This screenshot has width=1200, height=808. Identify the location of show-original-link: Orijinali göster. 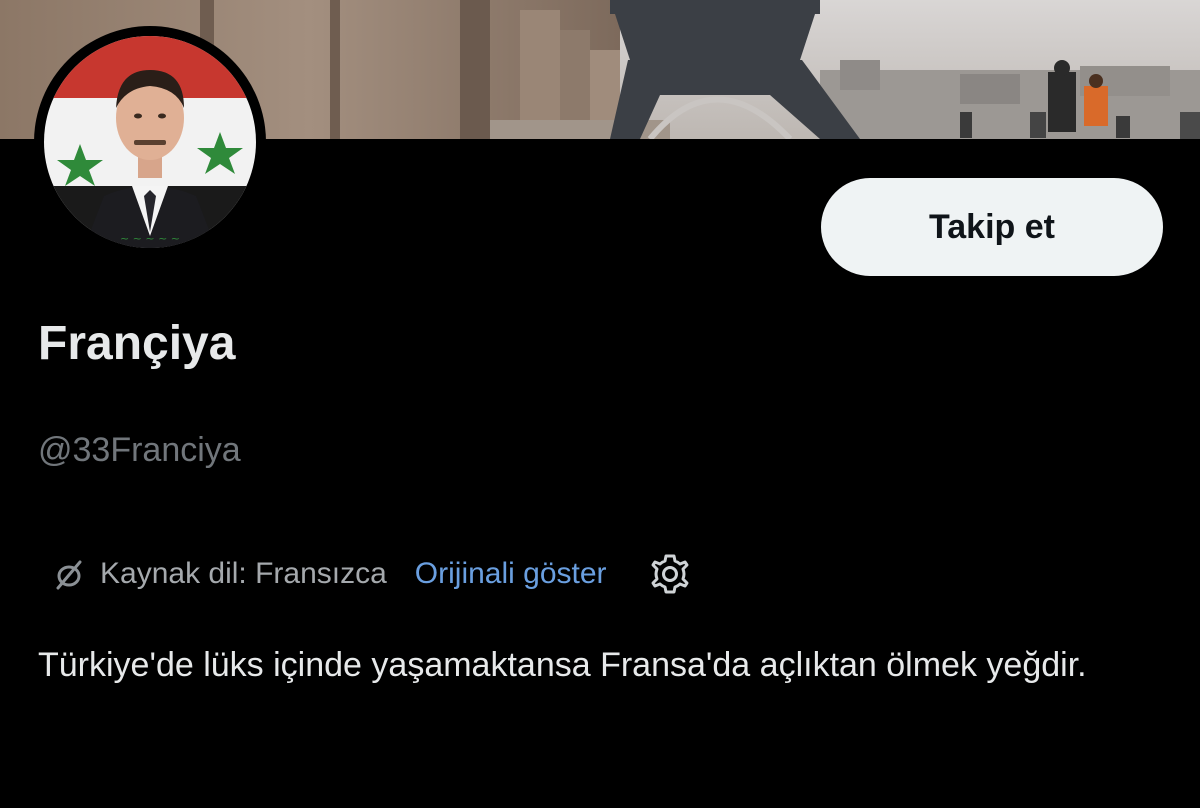
(511, 574).